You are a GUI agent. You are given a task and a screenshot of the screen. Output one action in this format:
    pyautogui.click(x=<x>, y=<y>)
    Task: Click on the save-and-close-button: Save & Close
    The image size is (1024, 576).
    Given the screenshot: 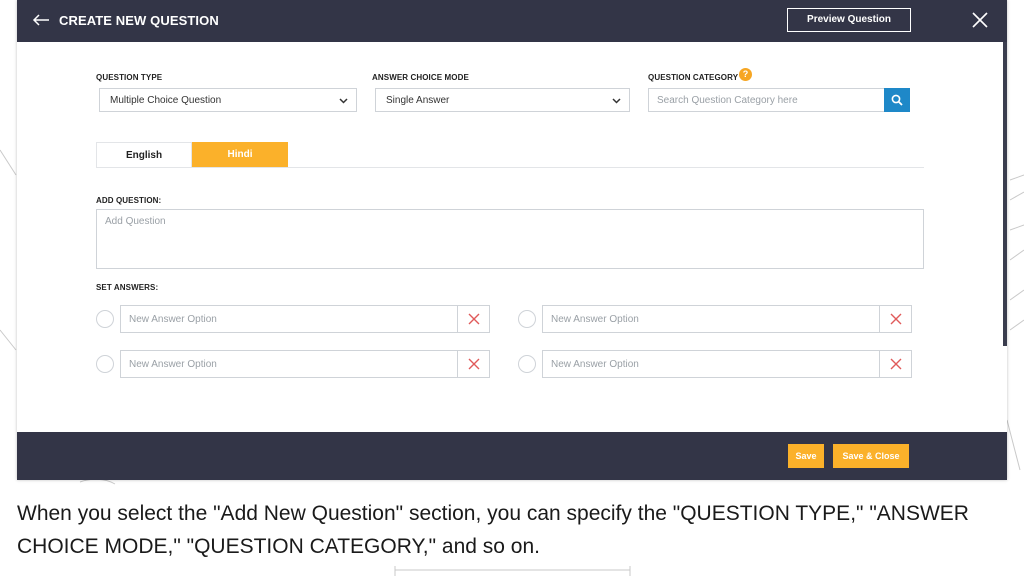 What is the action you would take?
    pyautogui.click(x=871, y=456)
    